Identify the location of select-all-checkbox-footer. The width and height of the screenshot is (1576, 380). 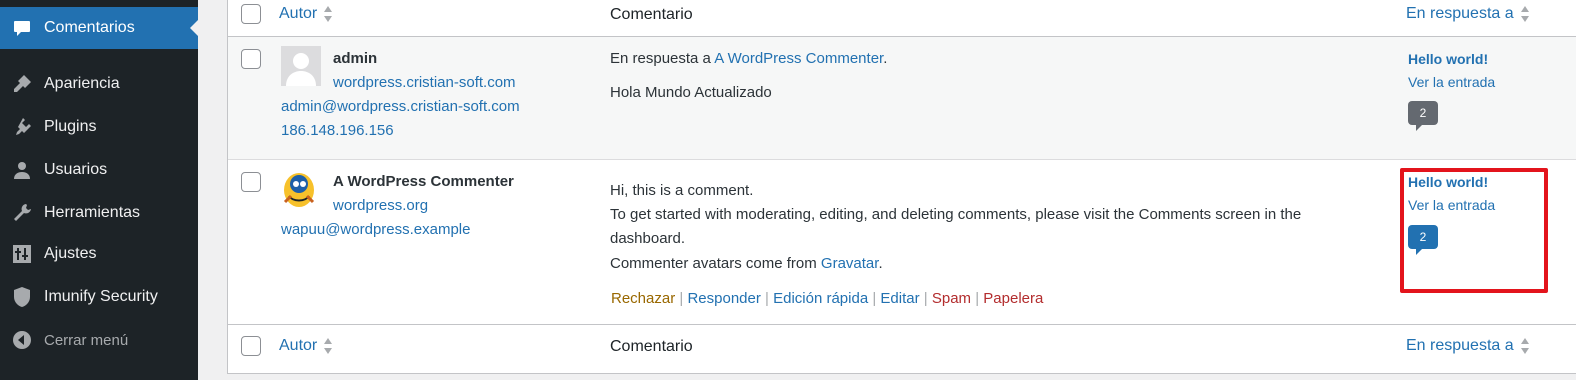
(251, 346).